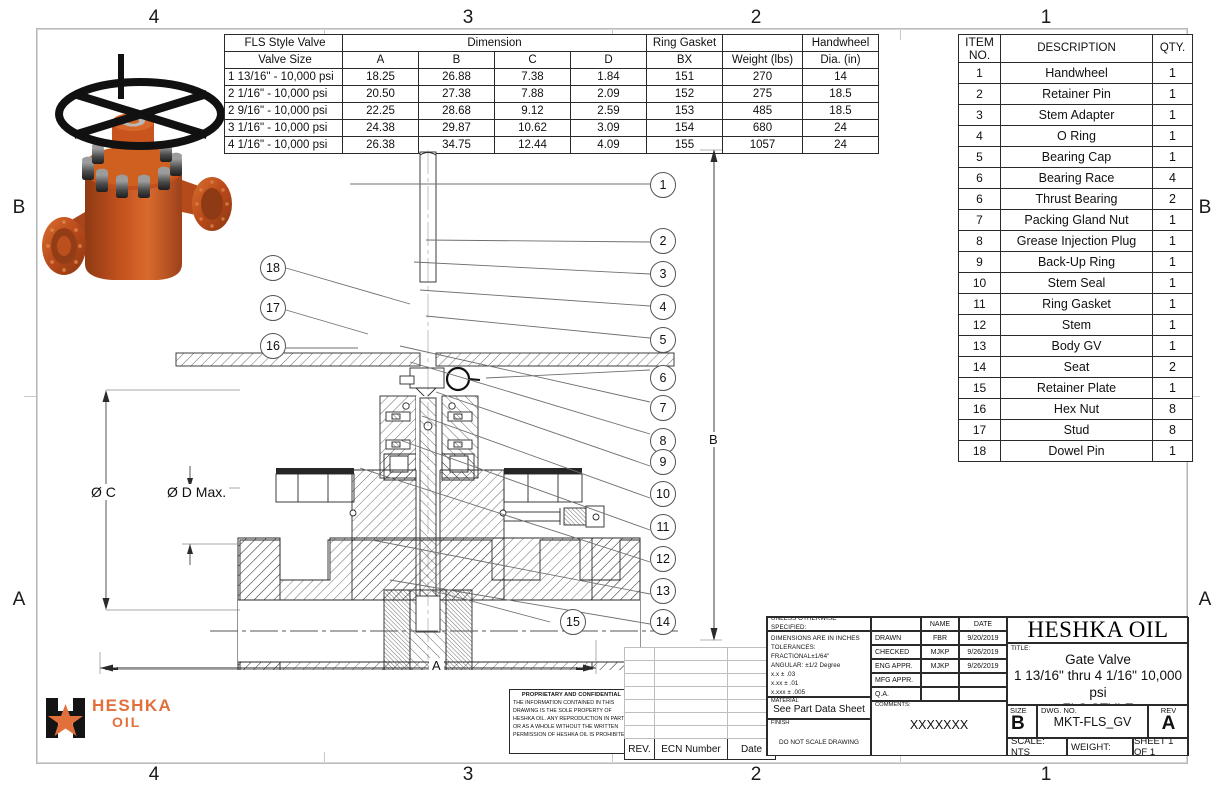 The image size is (1224, 792). I want to click on balloon-1: 1, so click(663, 185).